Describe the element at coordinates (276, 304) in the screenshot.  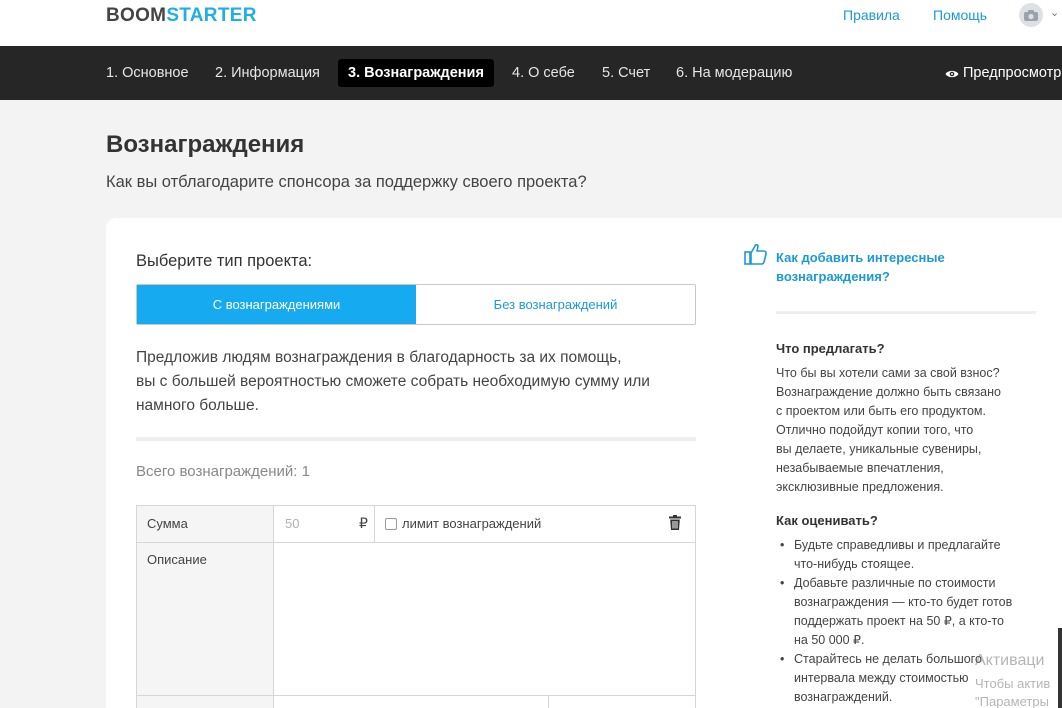
I see `with-rewards-option: С вознаграждениями` at that location.